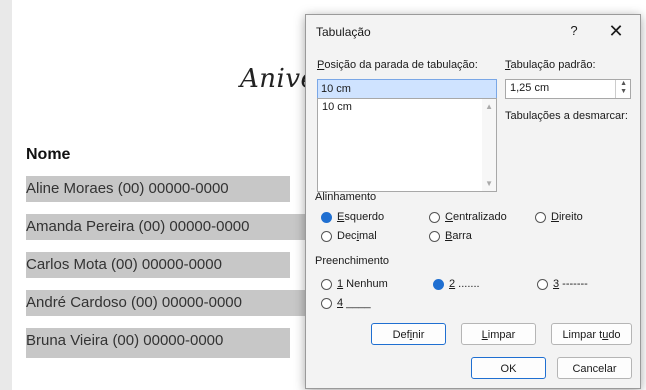 The height and width of the screenshot is (390, 646). I want to click on alignment-center-label: Centralizado, so click(476, 217).